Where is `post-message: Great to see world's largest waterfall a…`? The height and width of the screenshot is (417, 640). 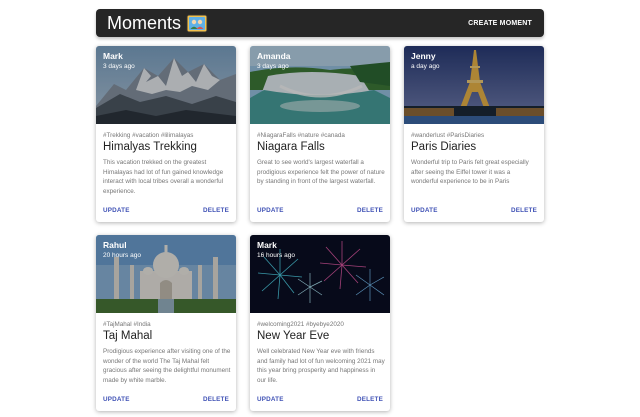 post-message: Great to see world's largest waterfall a… is located at coordinates (321, 172).